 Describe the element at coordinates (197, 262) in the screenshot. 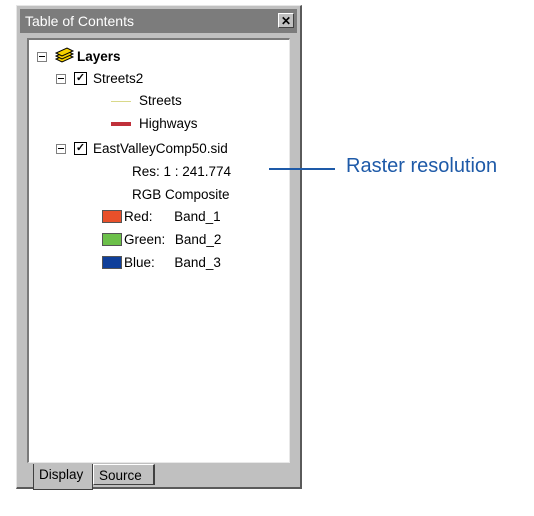

I see `band-blue-value: Band_3` at that location.